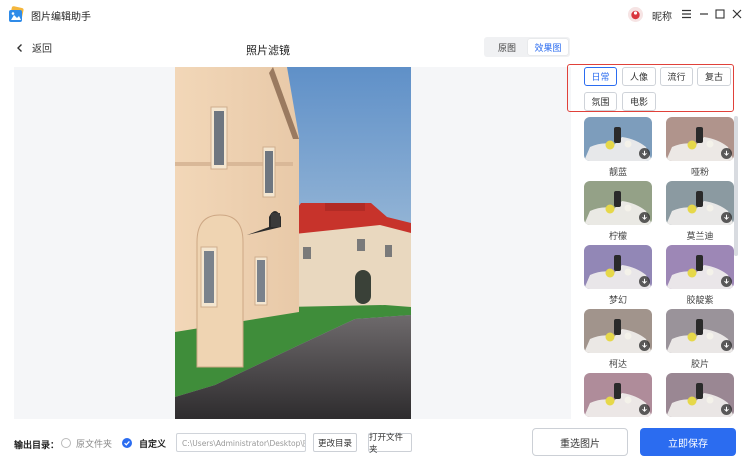 This screenshot has width=750, height=465. What do you see at coordinates (662, 15) in the screenshot?
I see `nickname: 昵称` at bounding box center [662, 15].